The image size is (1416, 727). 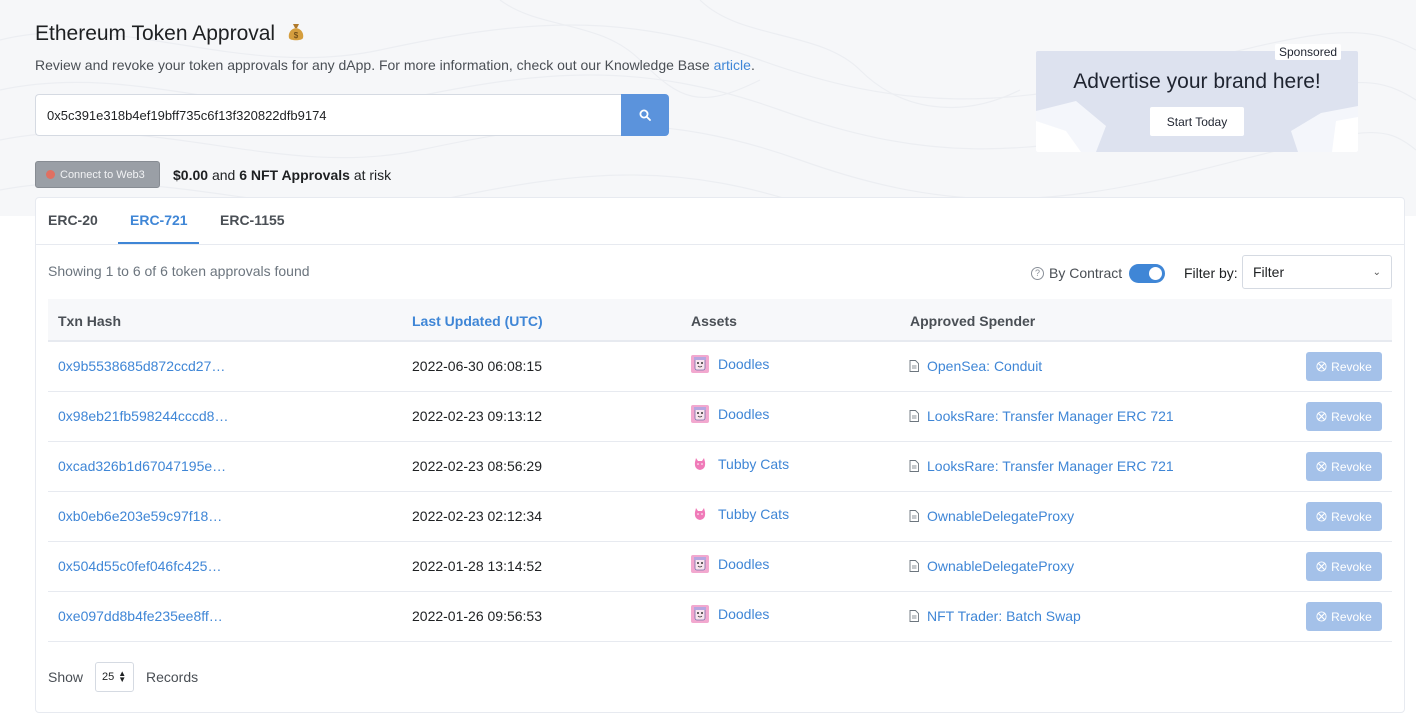 What do you see at coordinates (66, 677) in the screenshot?
I see `show-label: Show` at bounding box center [66, 677].